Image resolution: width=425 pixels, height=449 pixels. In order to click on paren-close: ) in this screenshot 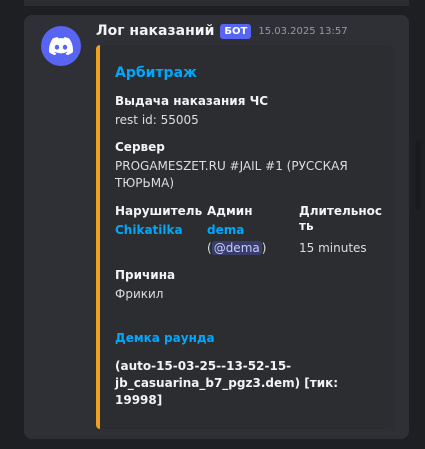, I will do `click(264, 248)`.